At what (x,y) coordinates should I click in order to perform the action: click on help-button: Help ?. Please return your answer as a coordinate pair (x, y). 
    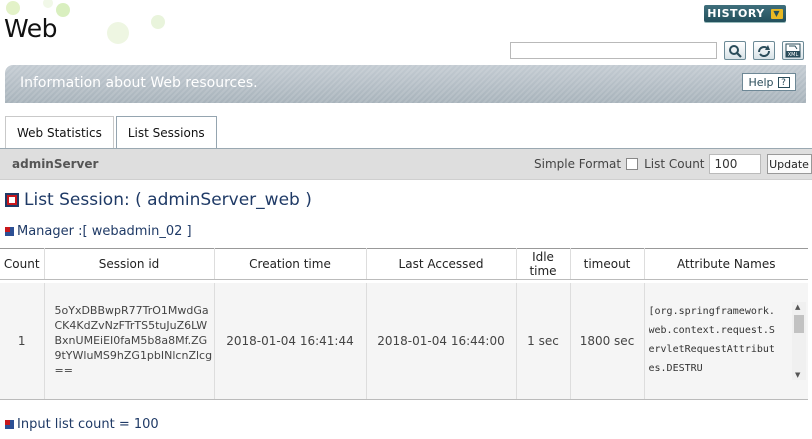
    Looking at the image, I should click on (769, 82).